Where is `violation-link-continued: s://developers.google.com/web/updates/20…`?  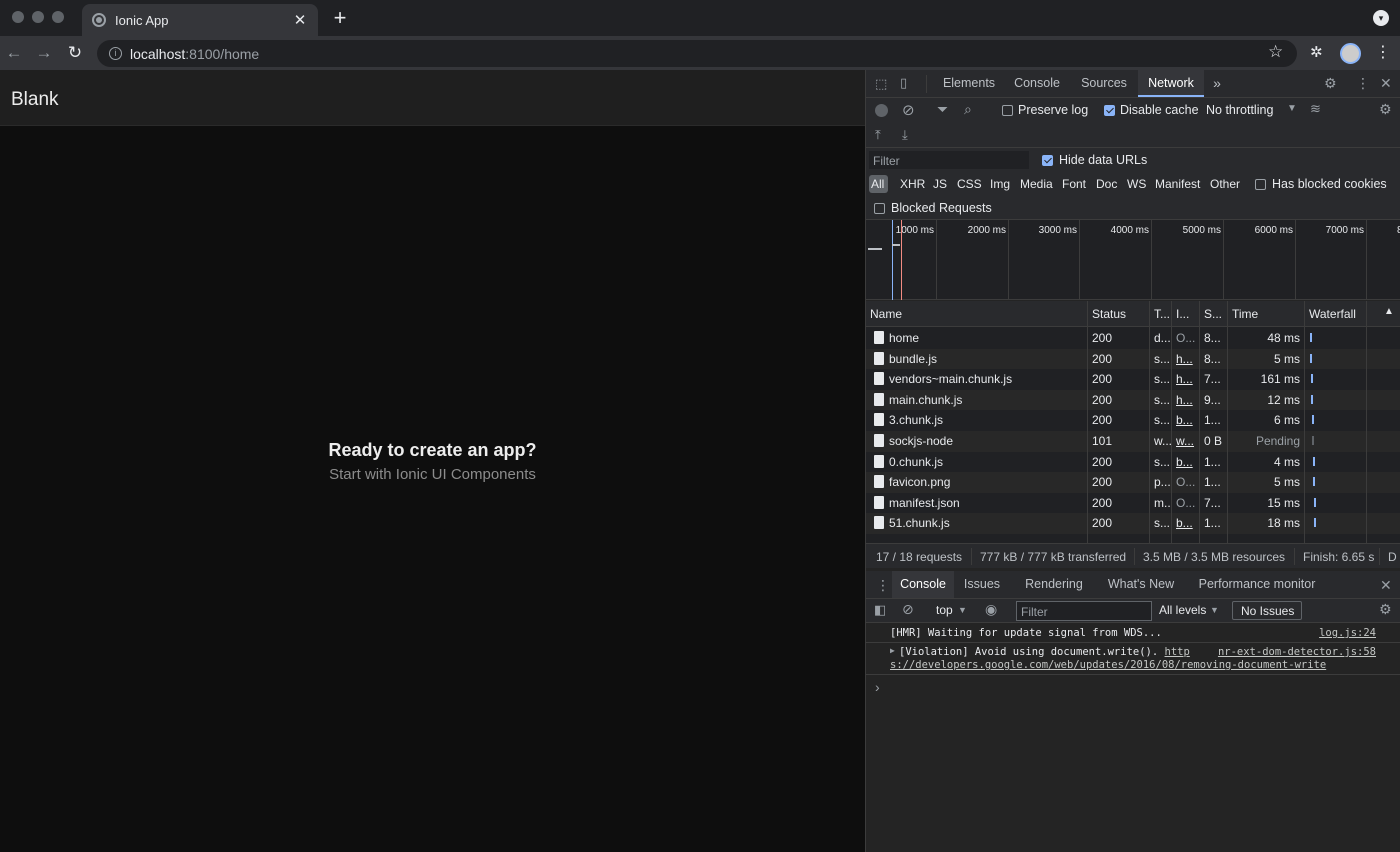
violation-link-continued: s://developers.google.com/web/updates/20… is located at coordinates (1108, 665).